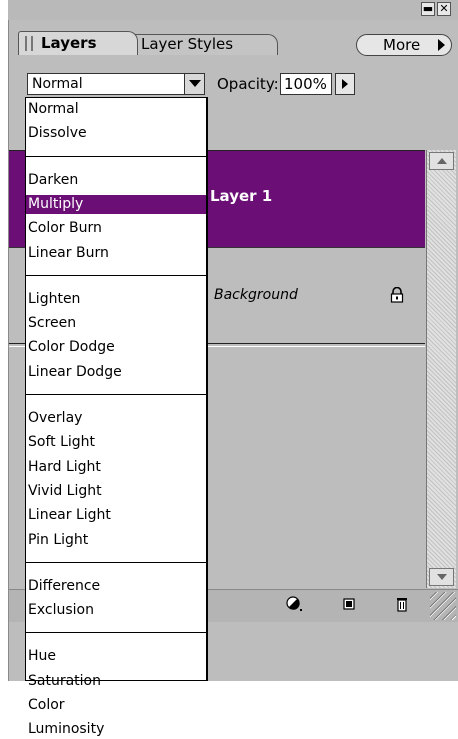  What do you see at coordinates (397, 295) in the screenshot?
I see `lock-icon` at bounding box center [397, 295].